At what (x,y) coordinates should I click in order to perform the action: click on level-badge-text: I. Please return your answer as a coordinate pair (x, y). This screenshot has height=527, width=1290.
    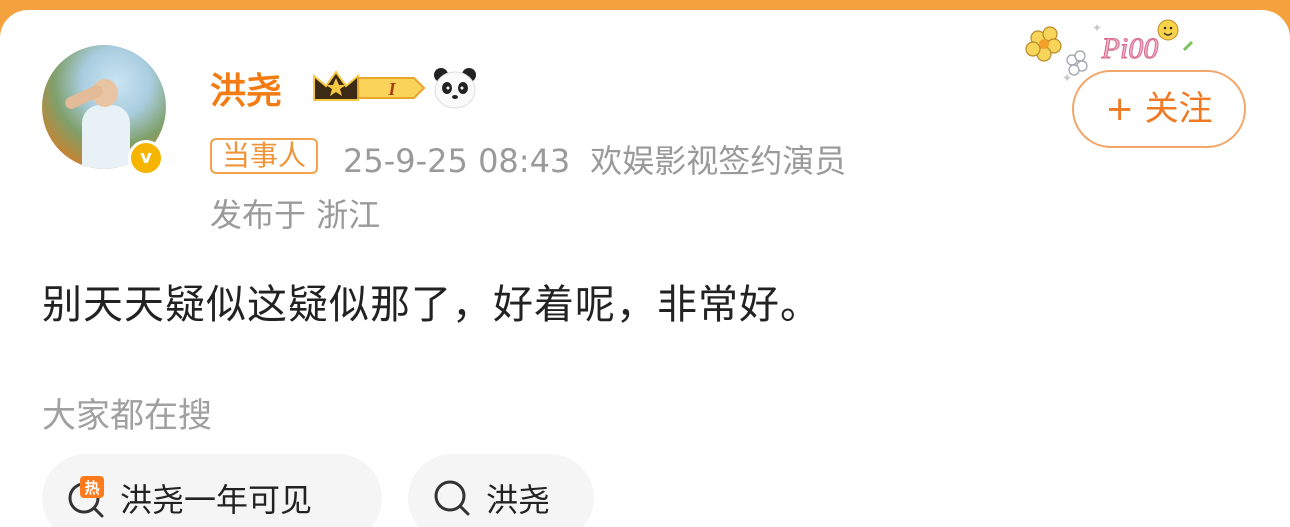
    Looking at the image, I should click on (391, 89).